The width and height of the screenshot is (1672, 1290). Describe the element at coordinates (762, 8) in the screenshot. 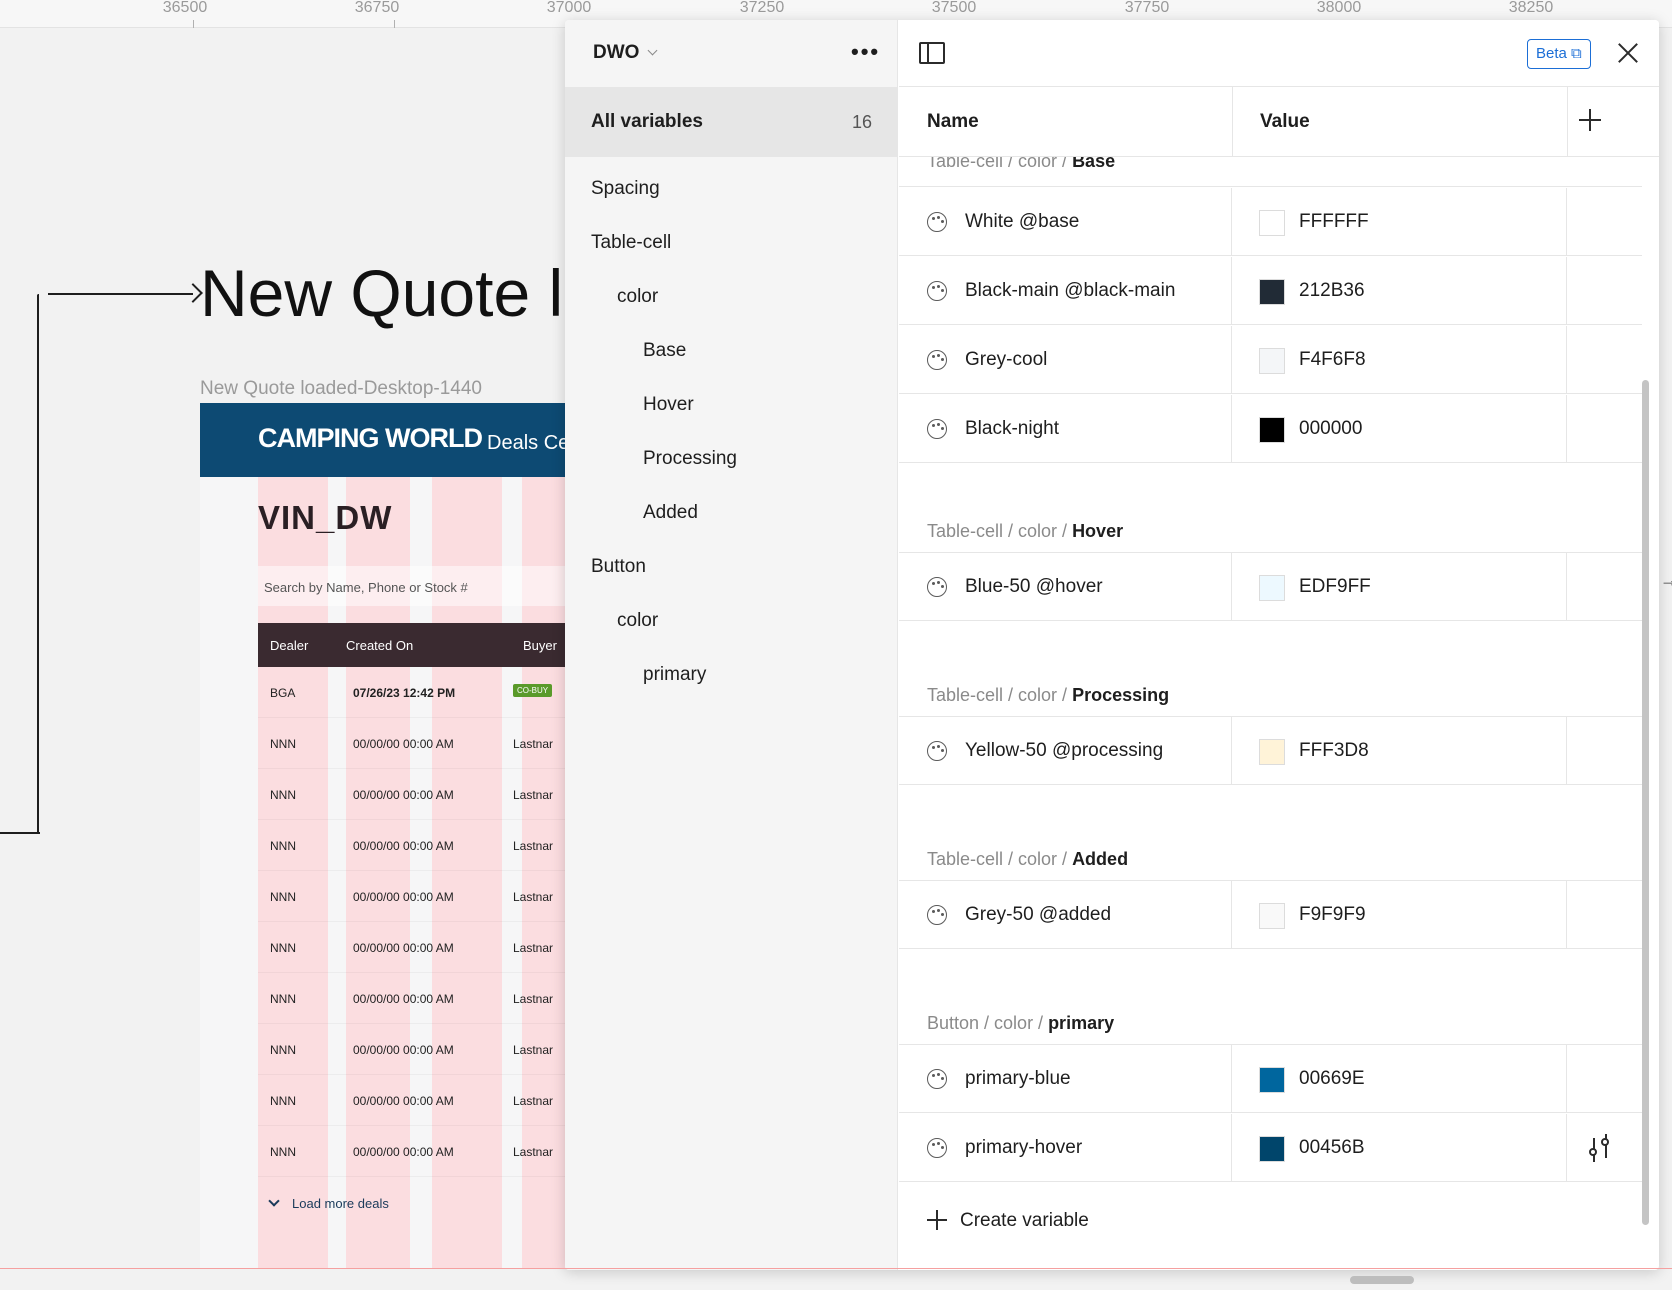

I see `ruler-tick: 37250` at that location.